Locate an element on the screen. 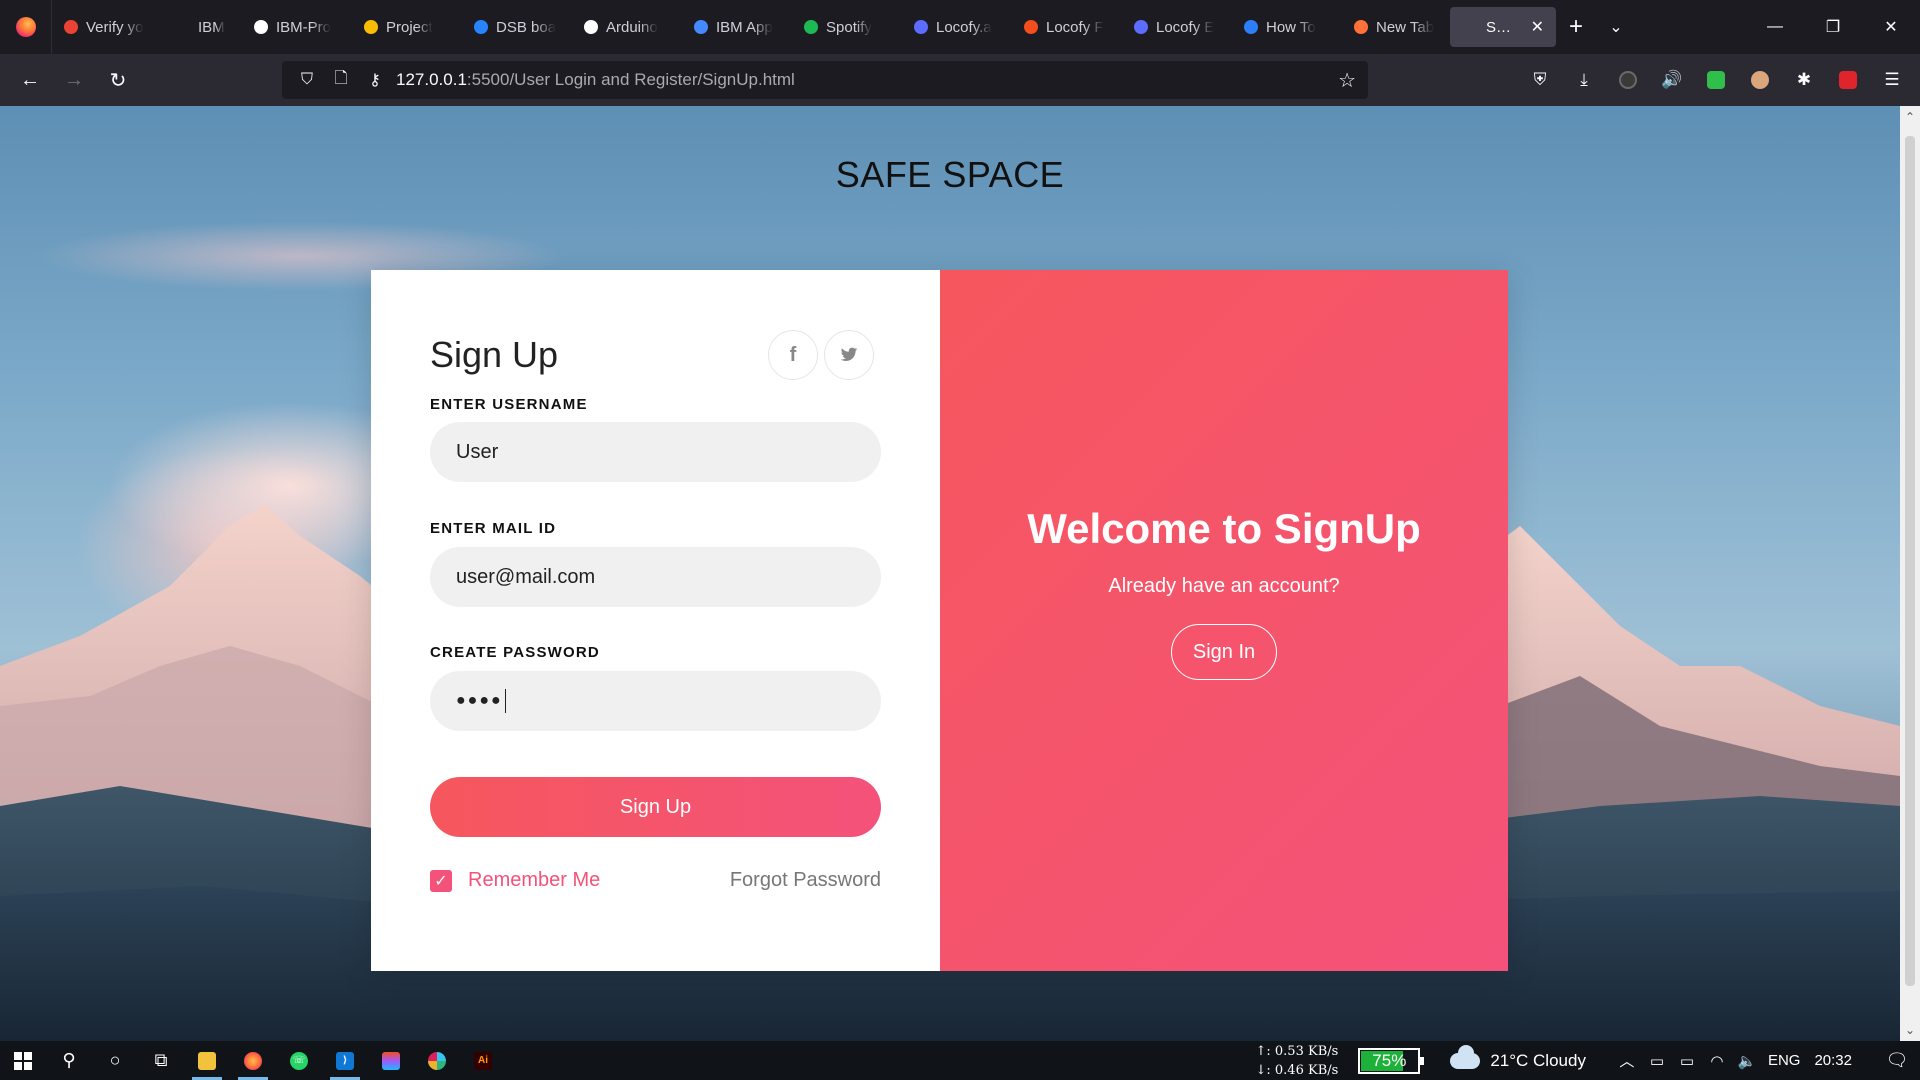 This screenshot has height=1080, width=1920. adblock-shield-icon is located at coordinates (1716, 80).